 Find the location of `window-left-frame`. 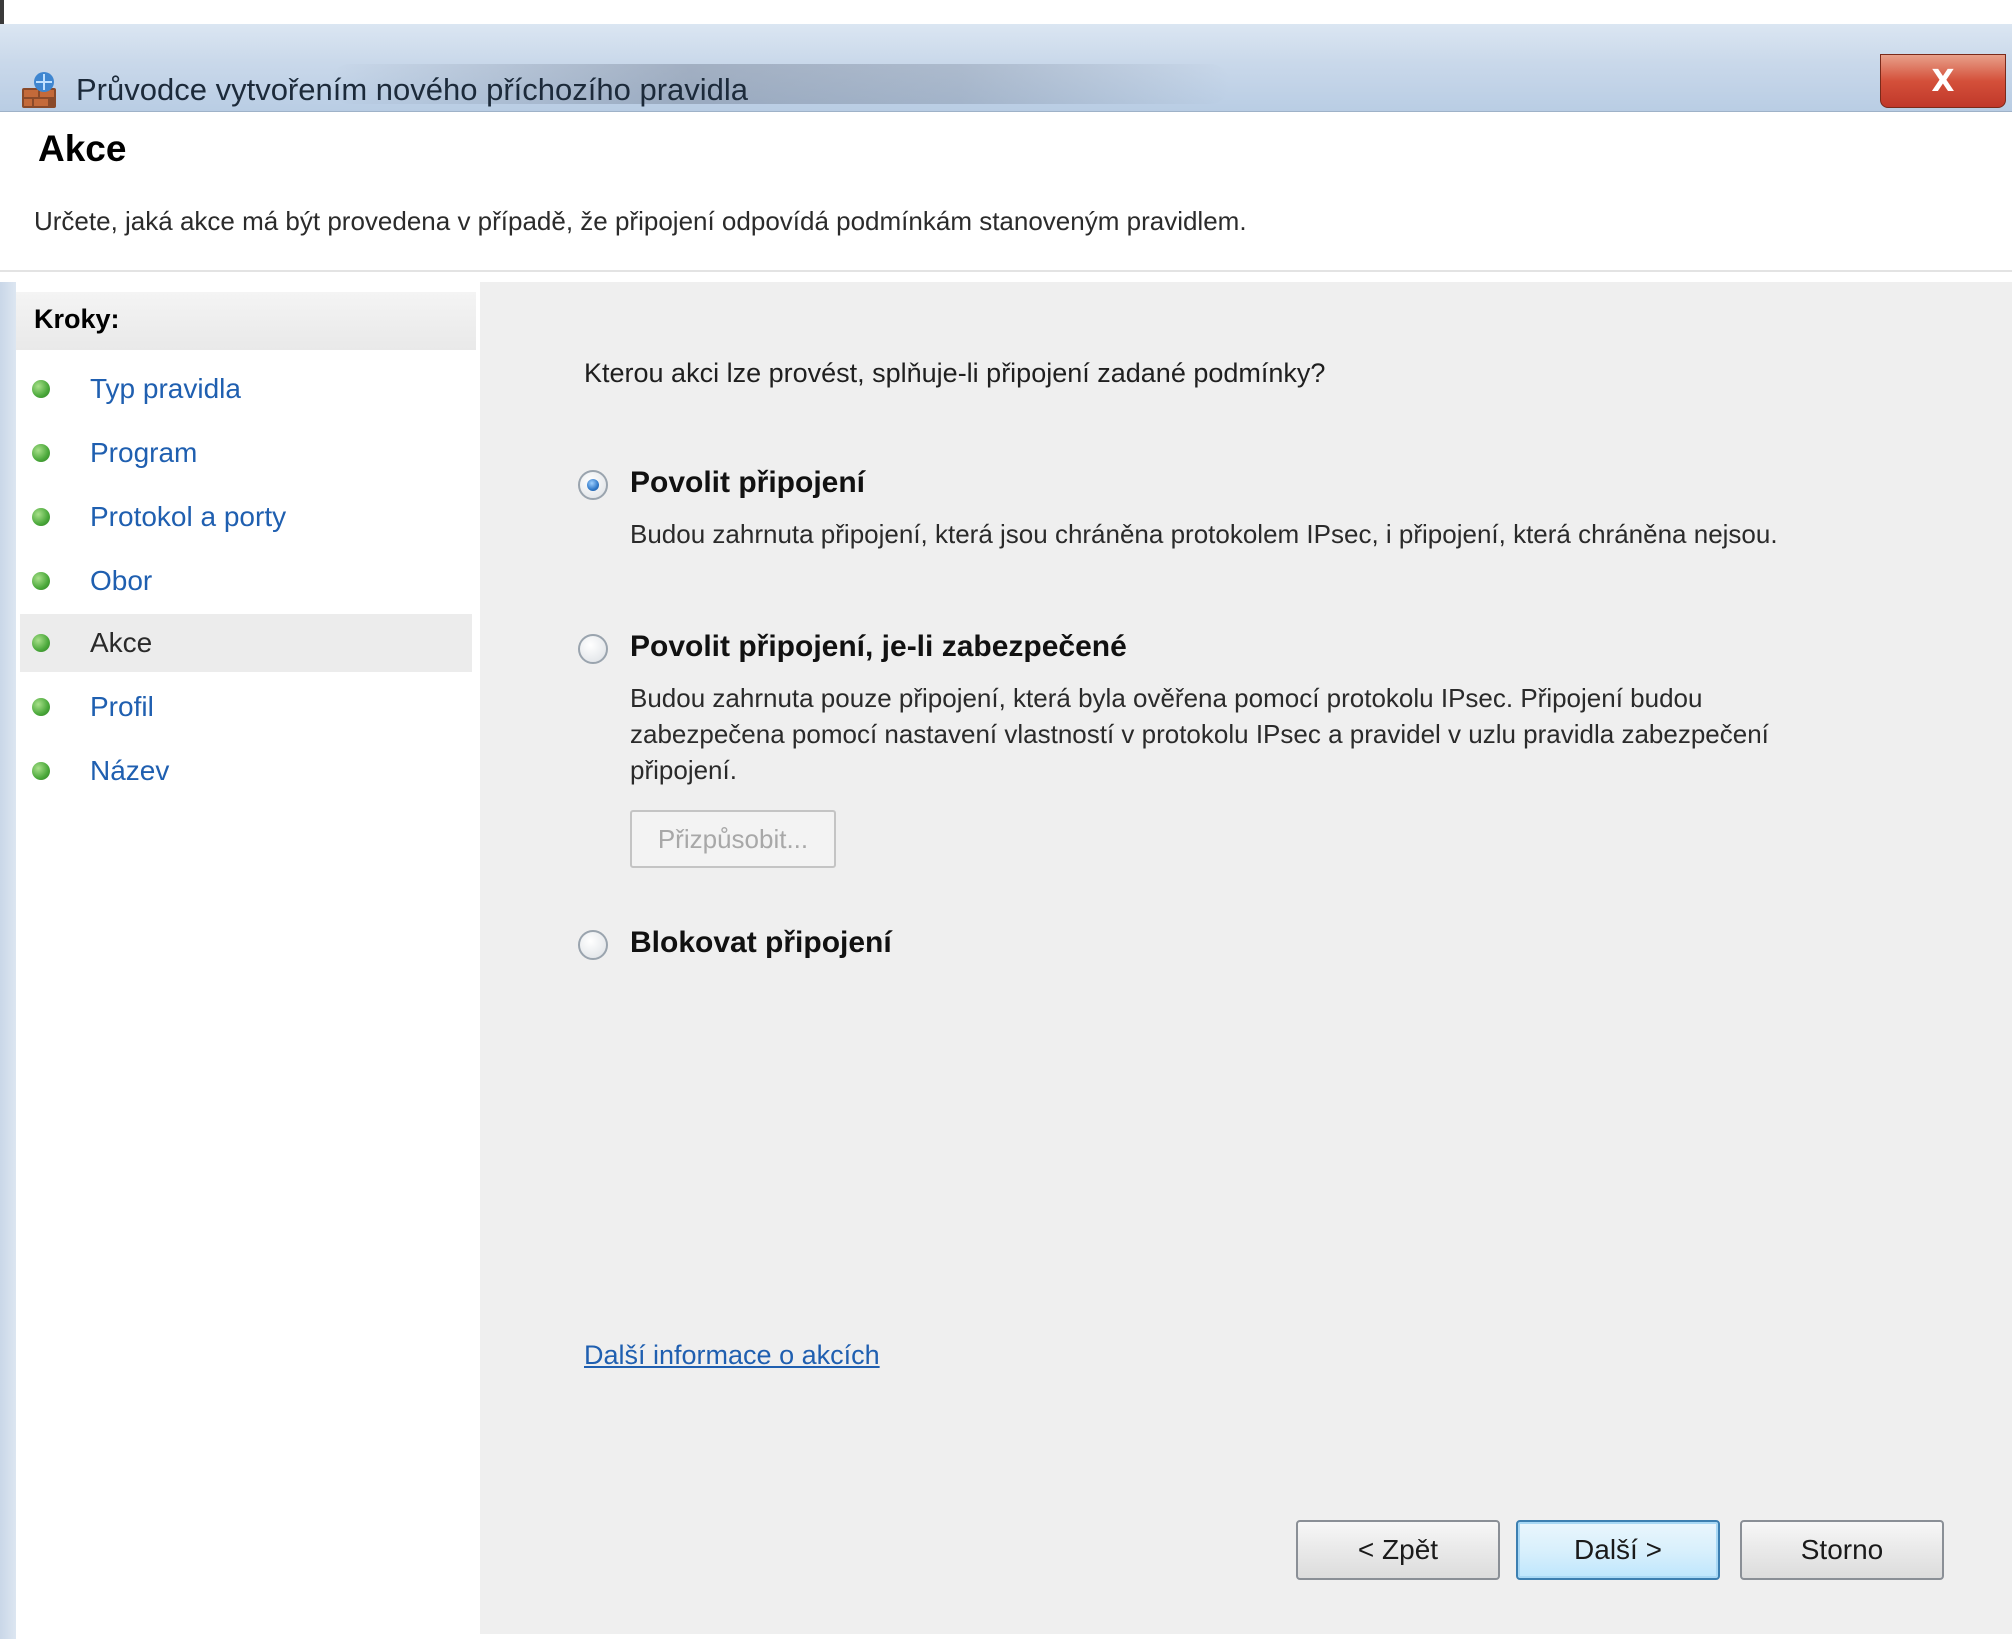

window-left-frame is located at coordinates (8, 875).